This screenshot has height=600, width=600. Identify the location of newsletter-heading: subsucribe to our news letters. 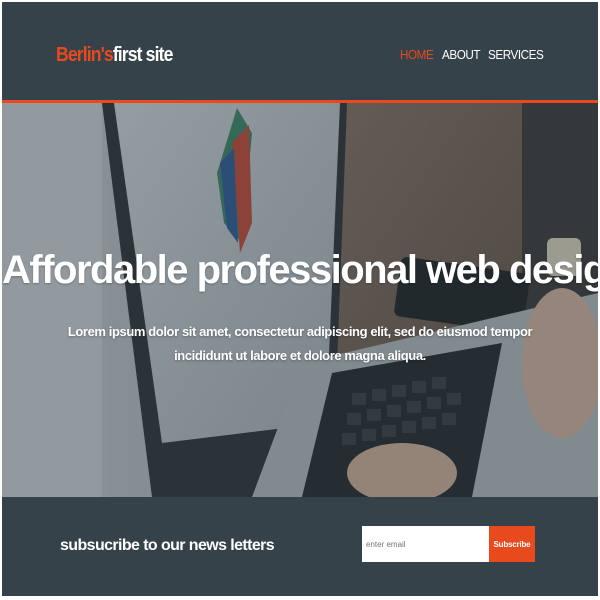
(167, 545).